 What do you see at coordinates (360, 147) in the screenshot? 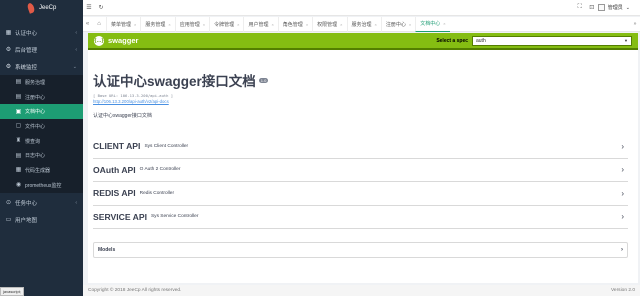
I see `api-group-client: CLIENT API Sys Client Controller ›` at bounding box center [360, 147].